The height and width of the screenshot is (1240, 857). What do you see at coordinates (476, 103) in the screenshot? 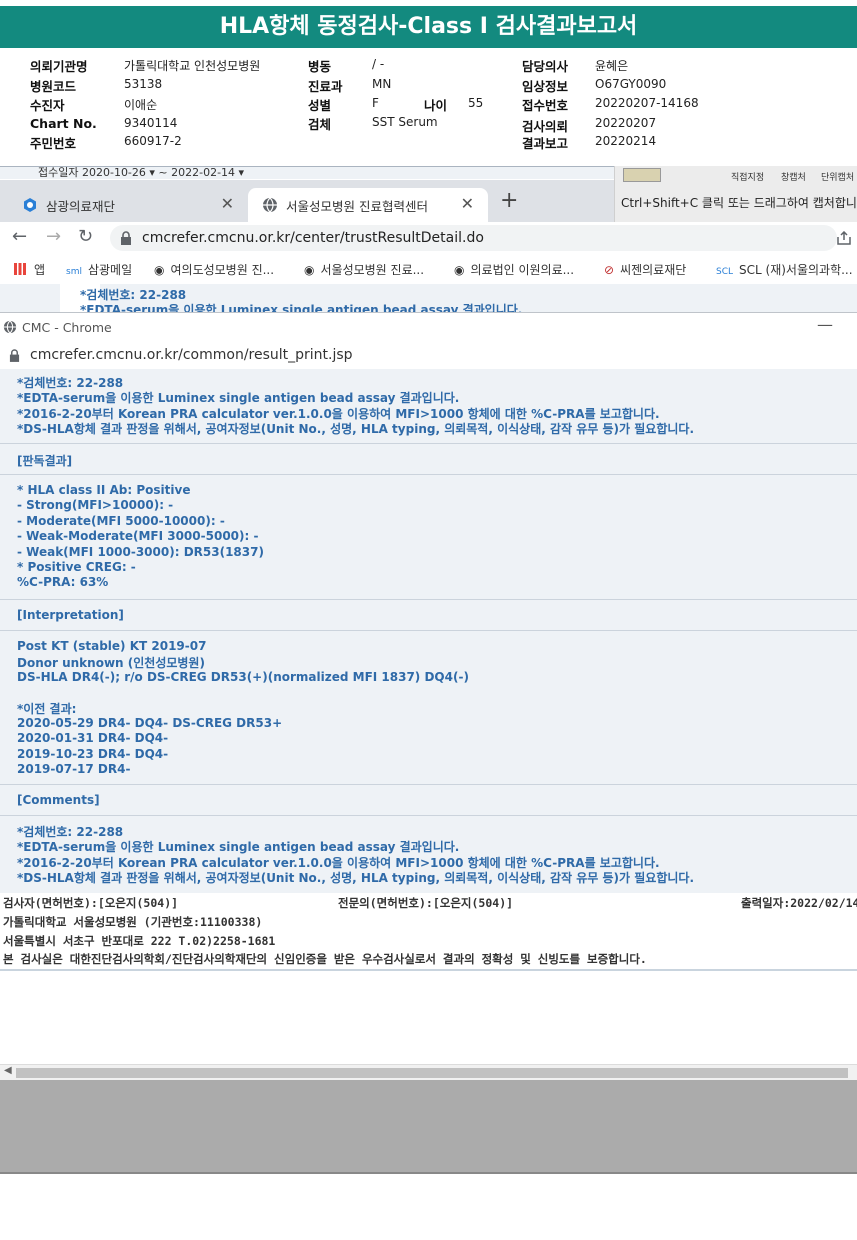
I see `age-value: 55` at bounding box center [476, 103].